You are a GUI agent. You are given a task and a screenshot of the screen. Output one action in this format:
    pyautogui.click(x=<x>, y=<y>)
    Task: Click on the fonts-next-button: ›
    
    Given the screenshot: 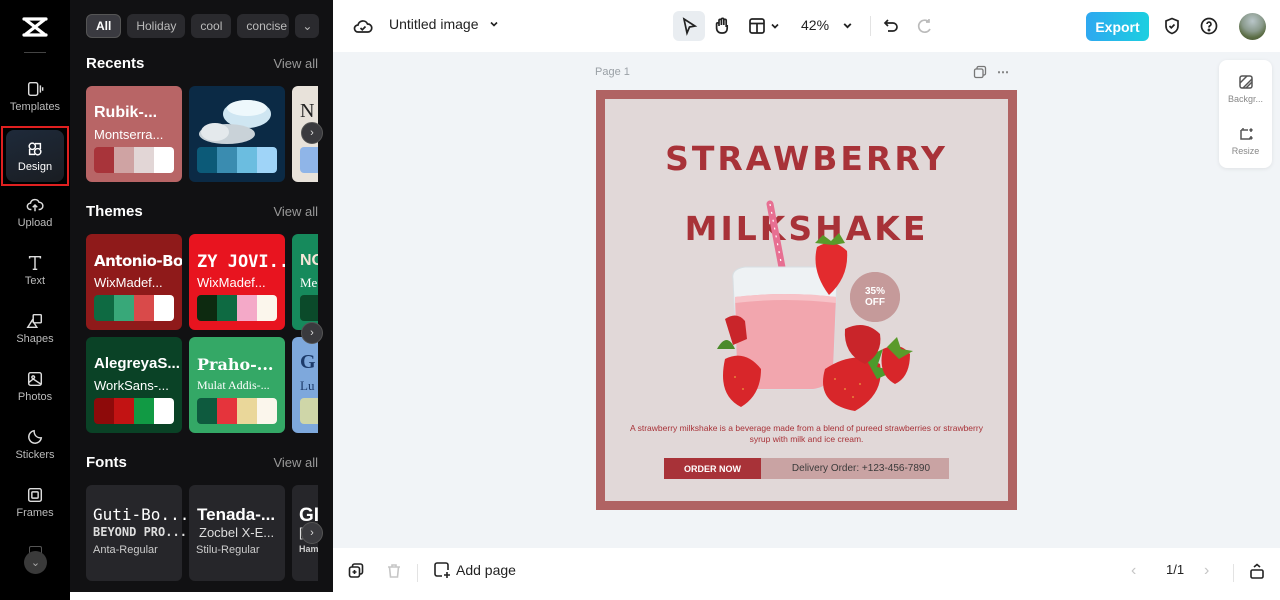 What is the action you would take?
    pyautogui.click(x=312, y=533)
    